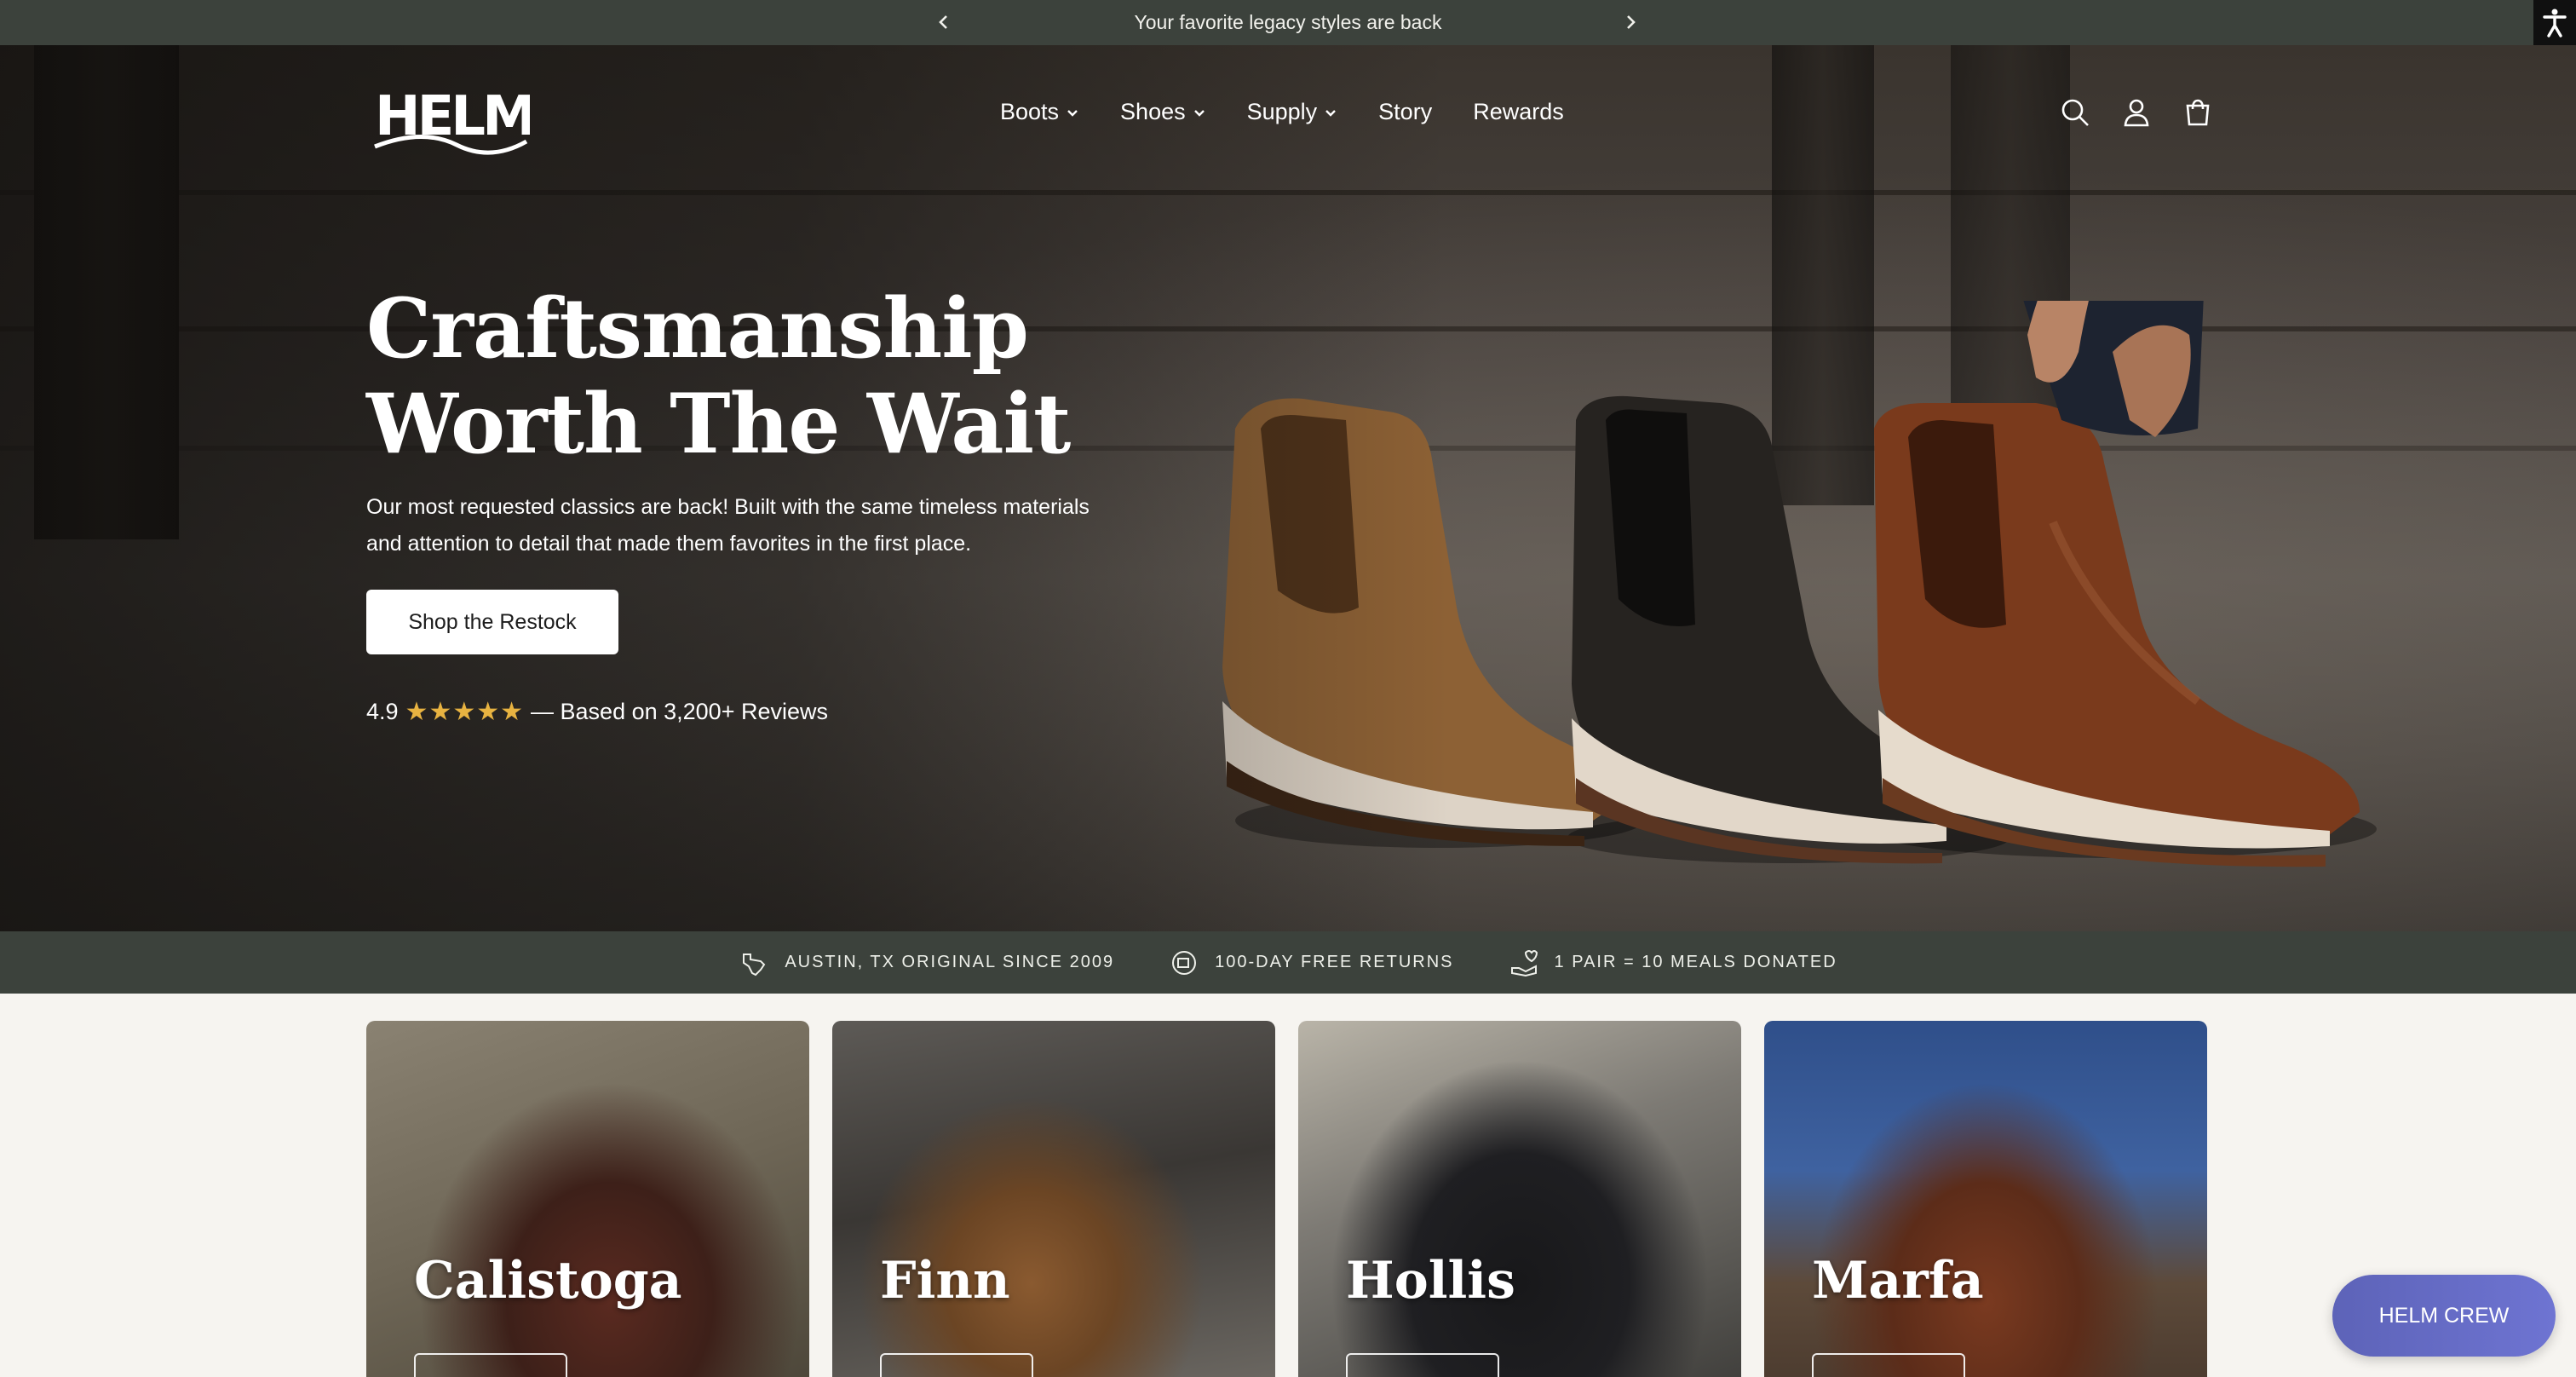  I want to click on texas-icon, so click(754, 964).